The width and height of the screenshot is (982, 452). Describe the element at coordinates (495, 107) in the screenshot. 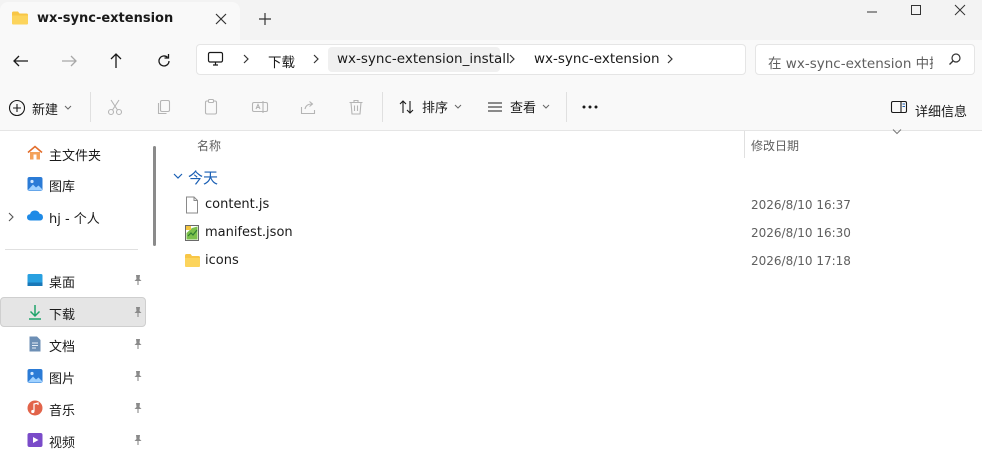

I see `view-list-icon` at that location.